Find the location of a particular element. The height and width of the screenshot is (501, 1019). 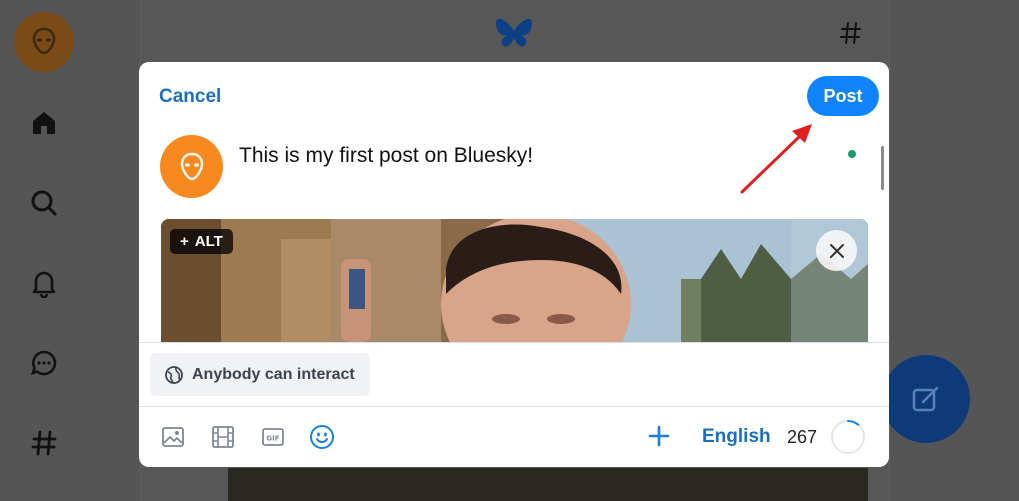

plus-icon is located at coordinates (659, 436).